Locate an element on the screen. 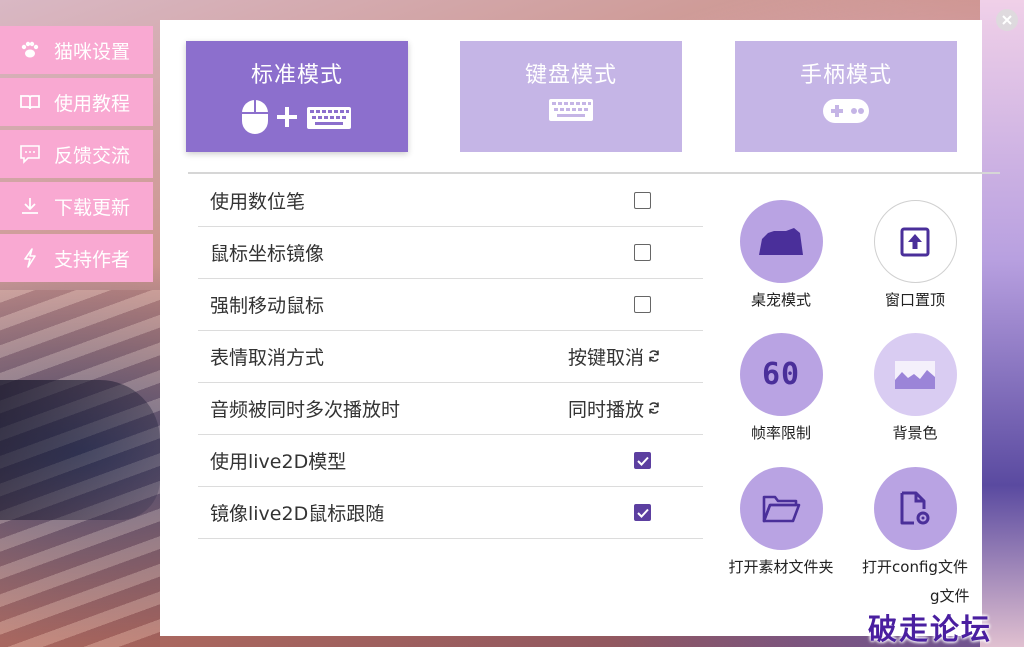 This screenshot has width=1024, height=647. landscape-icon is located at coordinates (915, 374).